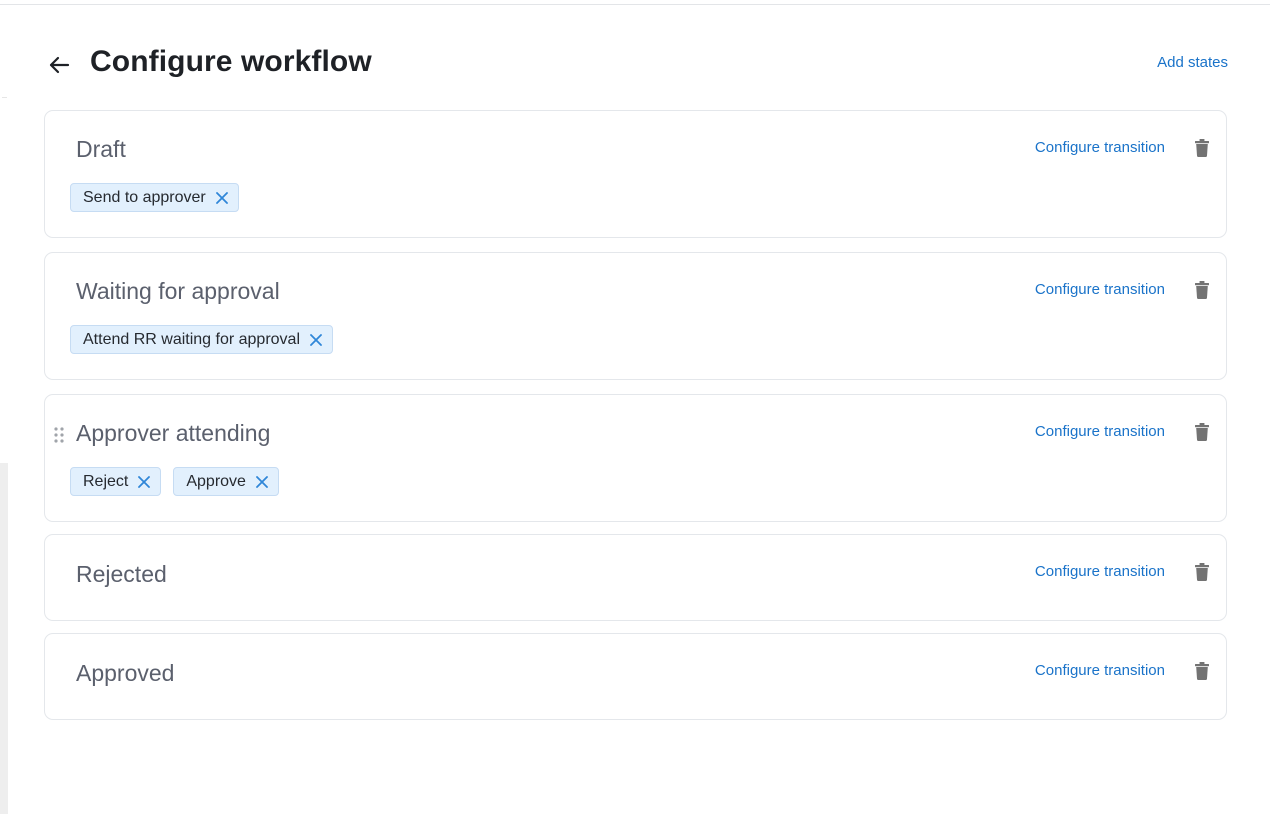 The width and height of the screenshot is (1270, 814). What do you see at coordinates (4, 97) in the screenshot?
I see `gutter-marker` at bounding box center [4, 97].